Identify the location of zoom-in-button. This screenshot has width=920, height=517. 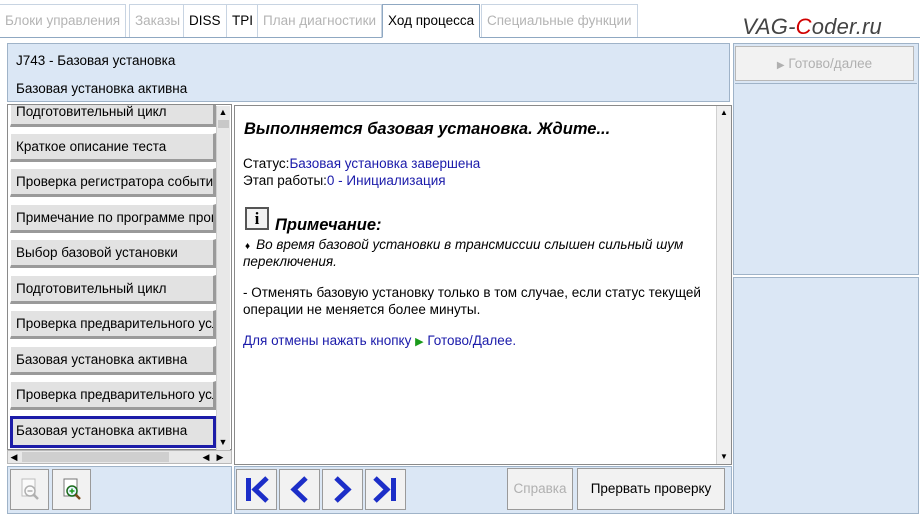
(71, 489).